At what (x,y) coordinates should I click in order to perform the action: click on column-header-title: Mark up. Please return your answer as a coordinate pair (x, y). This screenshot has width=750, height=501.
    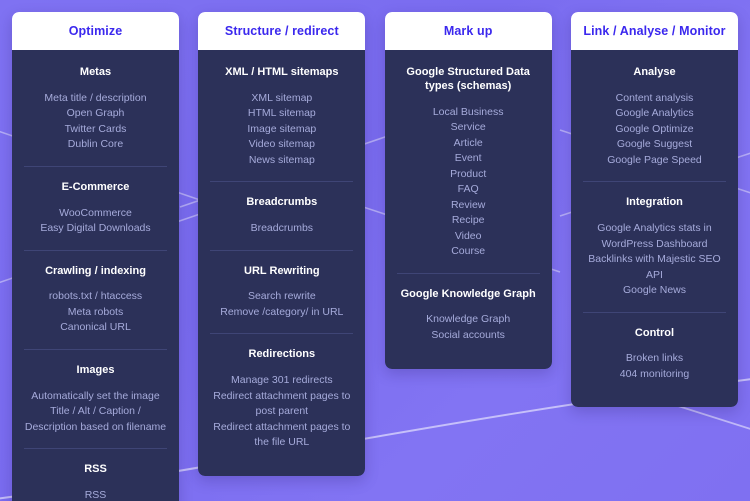
    Looking at the image, I should click on (468, 31).